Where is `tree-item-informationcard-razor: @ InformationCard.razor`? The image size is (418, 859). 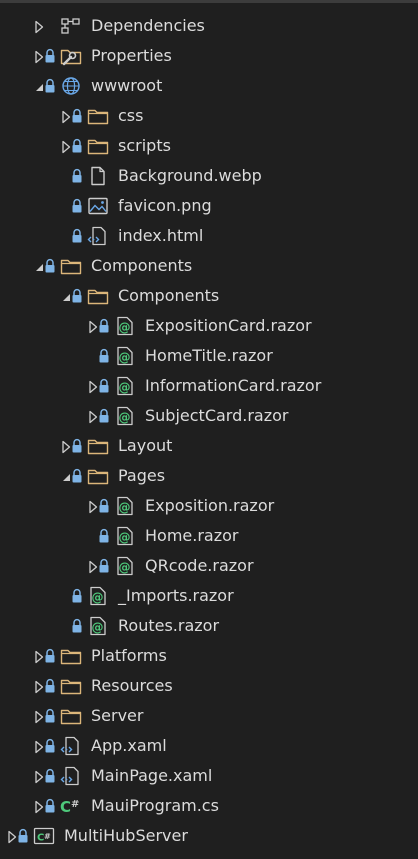 tree-item-informationcard-razor: @ InformationCard.razor is located at coordinates (209, 386).